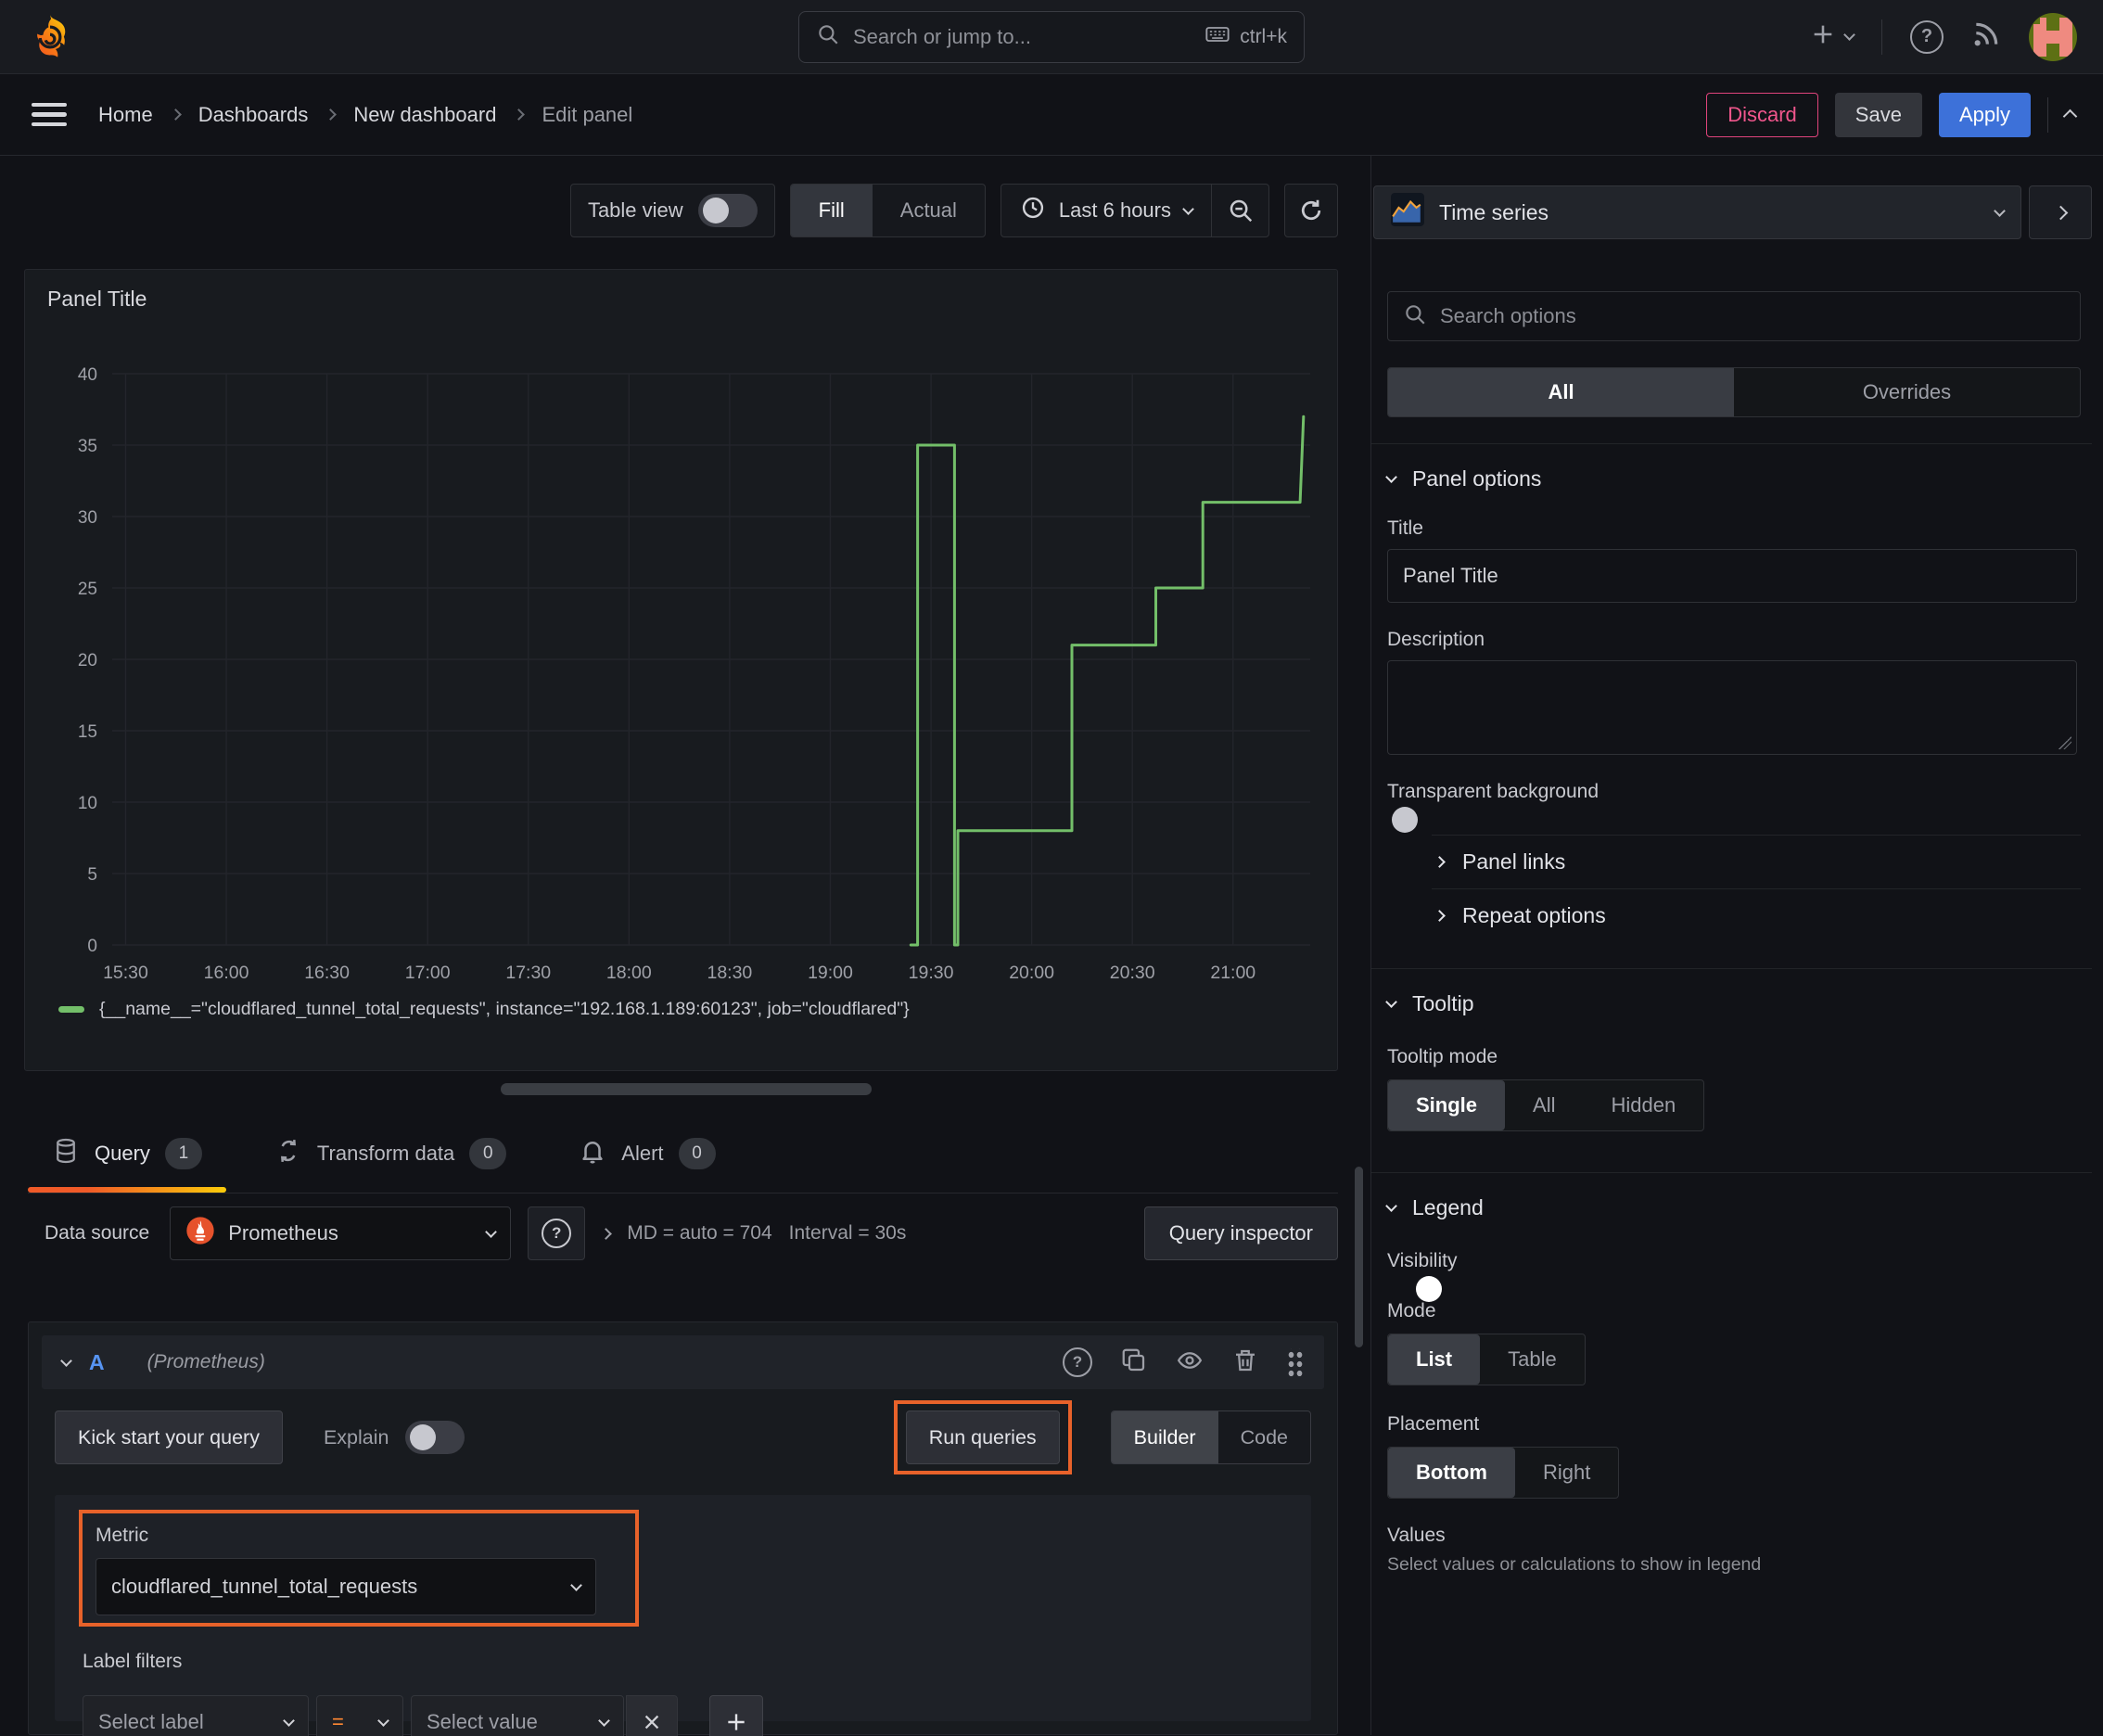 The width and height of the screenshot is (2103, 1736). I want to click on query-row-header: A (Prometheus) ?, so click(683, 1362).